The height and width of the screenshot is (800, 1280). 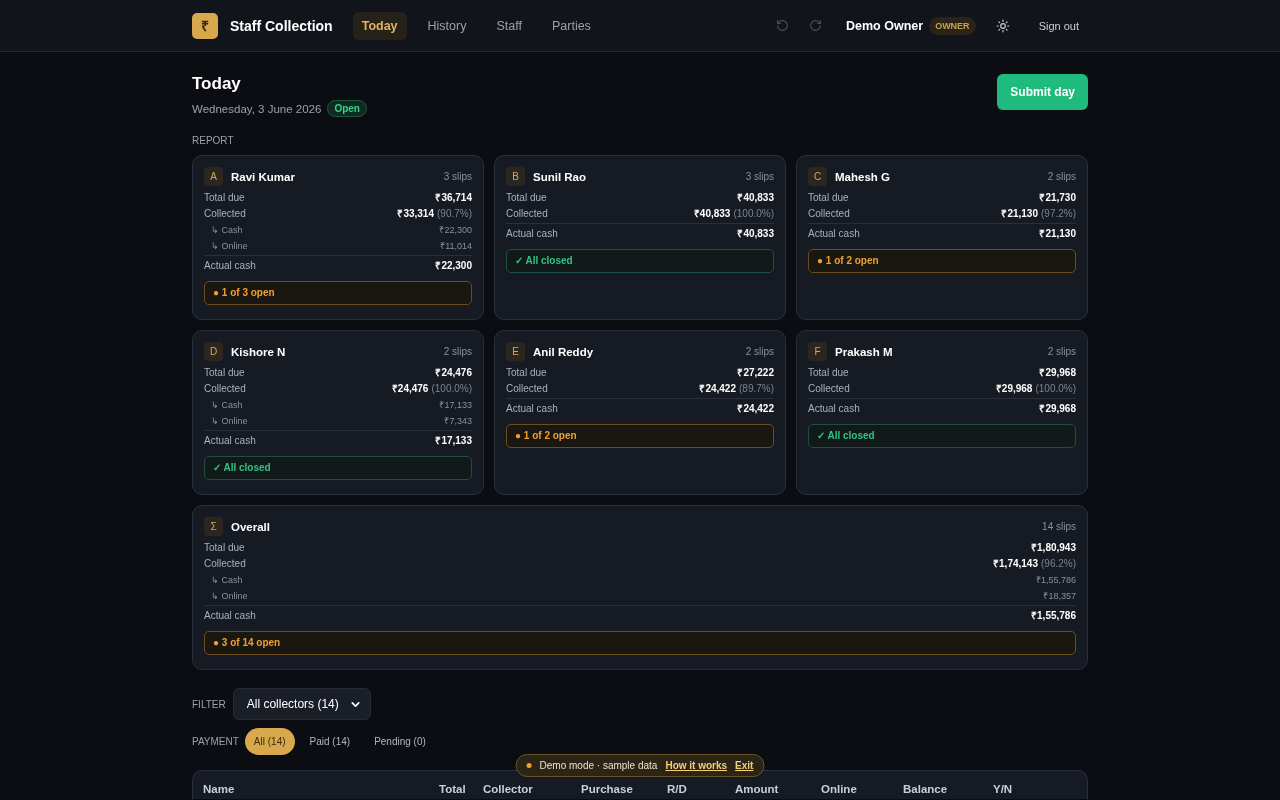 I want to click on nav-tab: Staff, so click(x=509, y=25).